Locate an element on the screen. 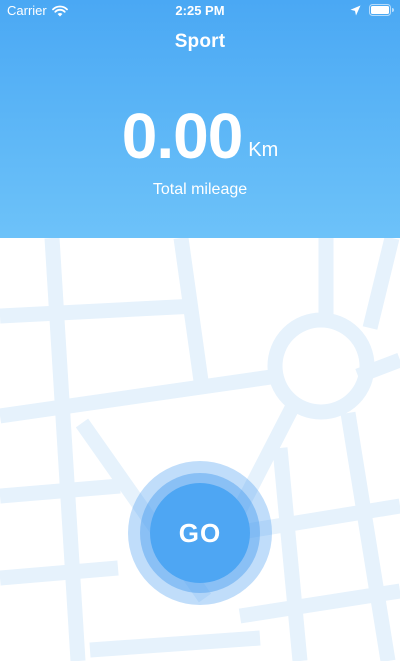 The image size is (400, 661). mileage-display: 0.00 Km is located at coordinates (200, 136).